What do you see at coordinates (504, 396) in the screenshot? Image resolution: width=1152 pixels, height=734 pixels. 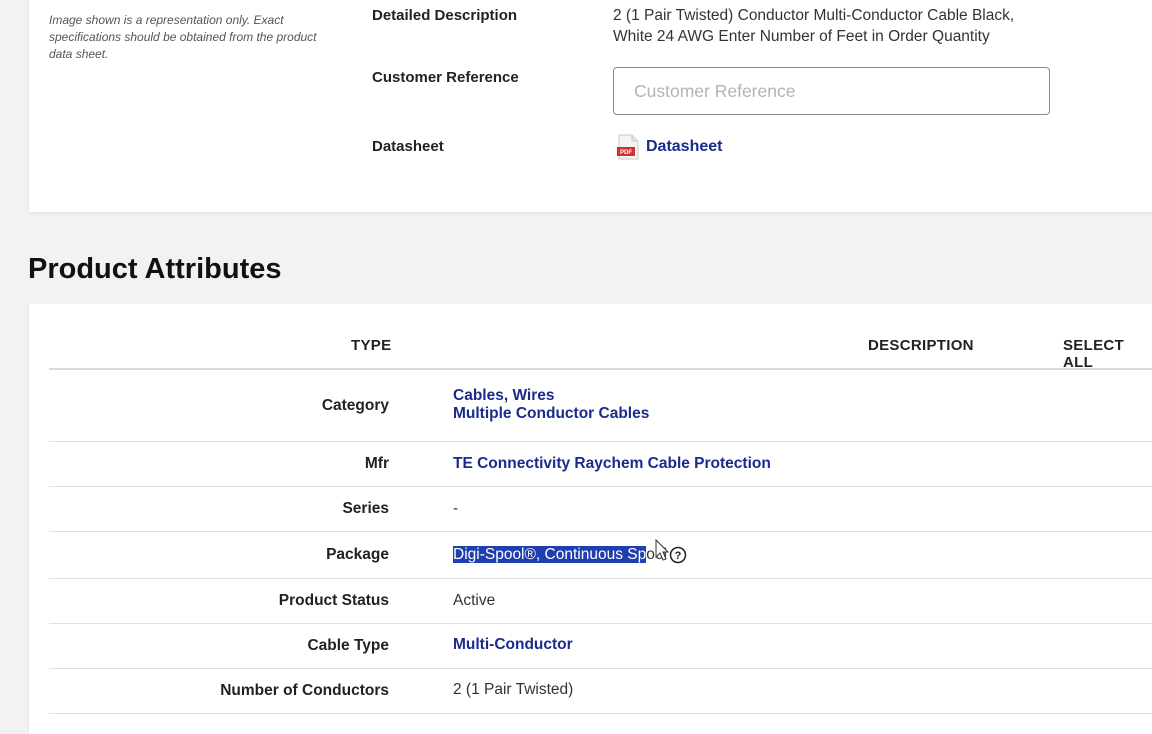 I see `category-link-cables-wires: Cables, Wires` at bounding box center [504, 396].